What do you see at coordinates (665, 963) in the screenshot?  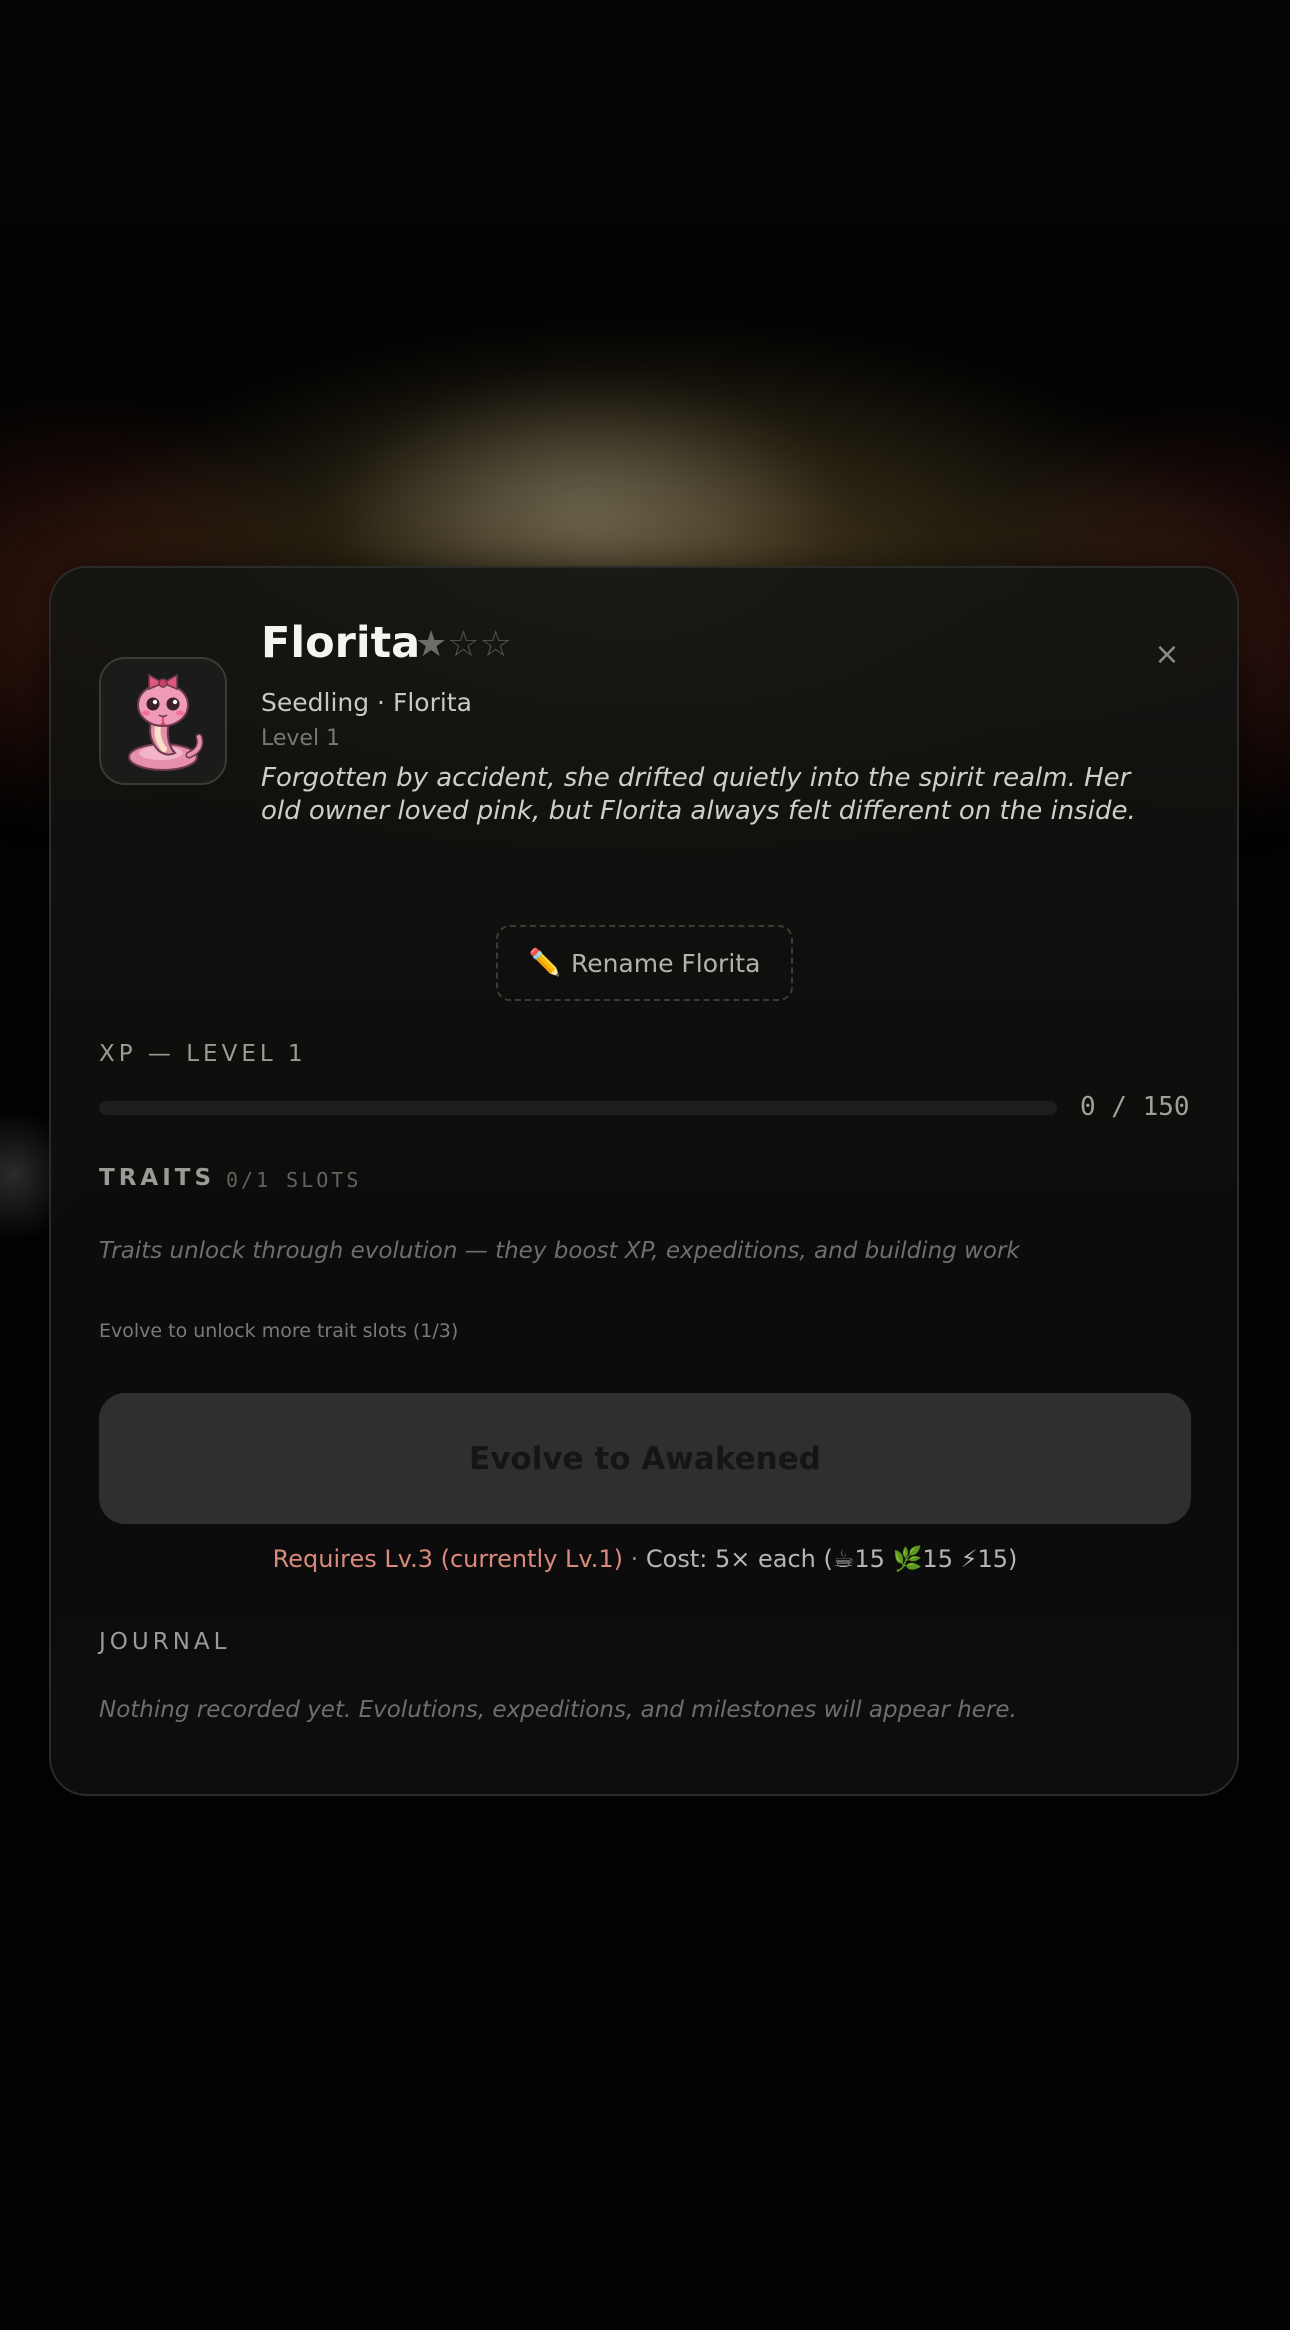 I see `rename-label: Rename Florita` at bounding box center [665, 963].